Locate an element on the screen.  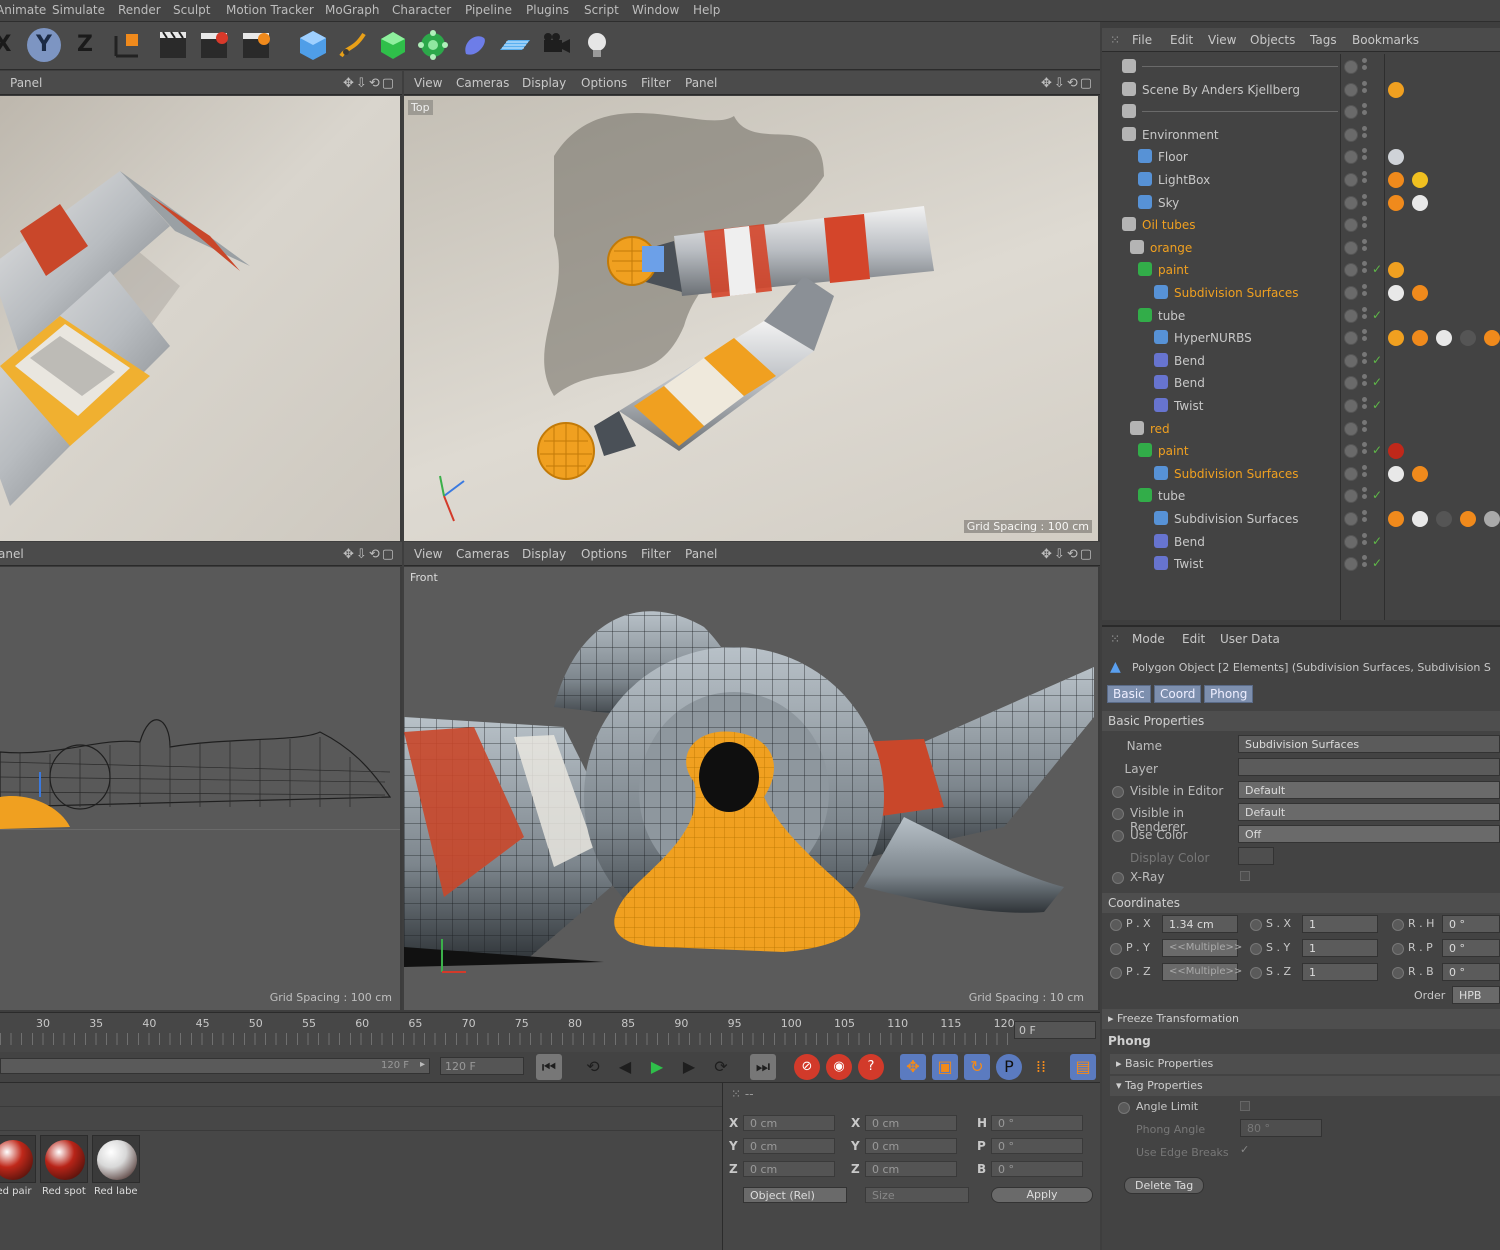
py-field: <<Multiple>> is located at coordinates (1202, 948).